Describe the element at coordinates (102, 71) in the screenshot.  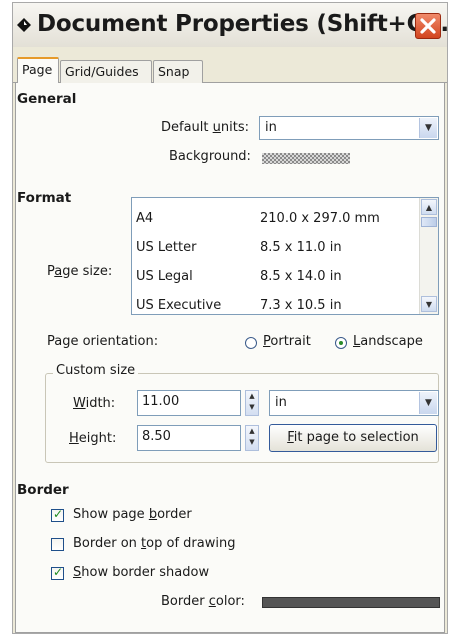
I see `tab-grid-guides-label: Grid/Guides` at that location.